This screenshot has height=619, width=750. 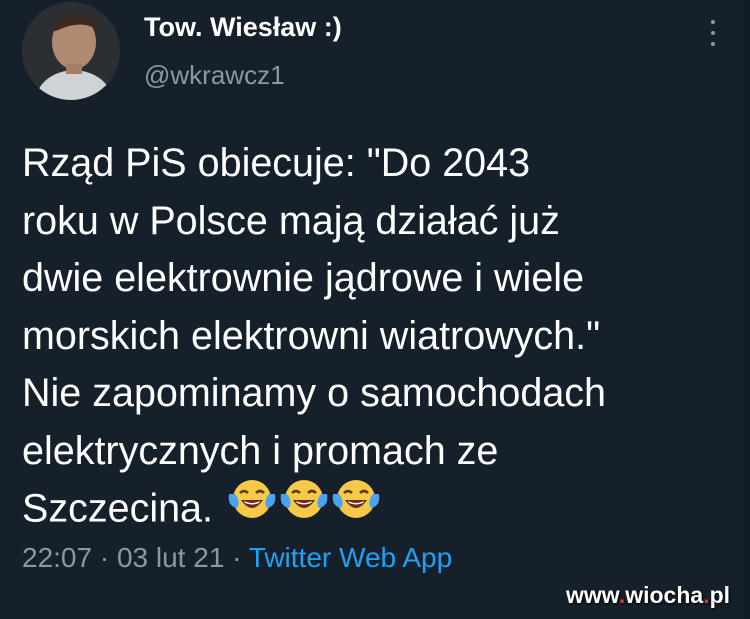 I want to click on watermark: www.wiocha.pl, so click(x=648, y=595).